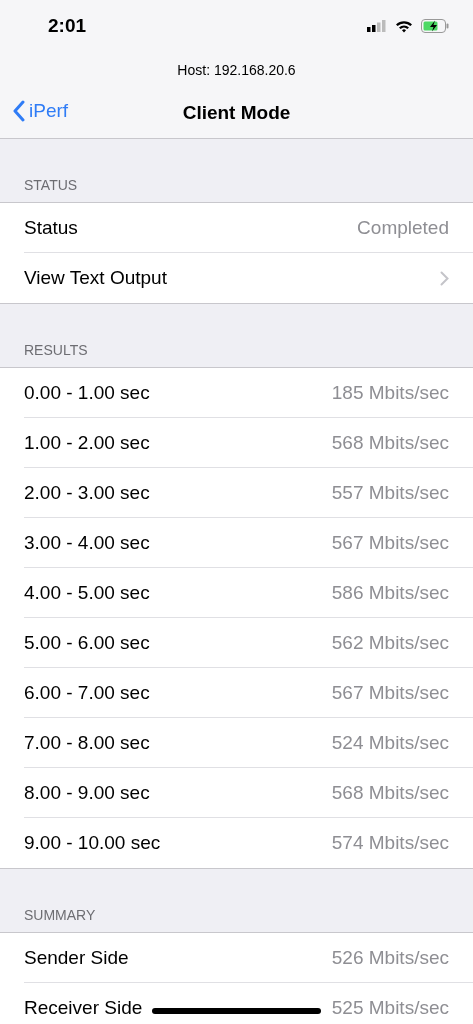 This screenshot has width=473, height=1024. I want to click on row-label: 8.00 - 9.00 sec, so click(87, 792).